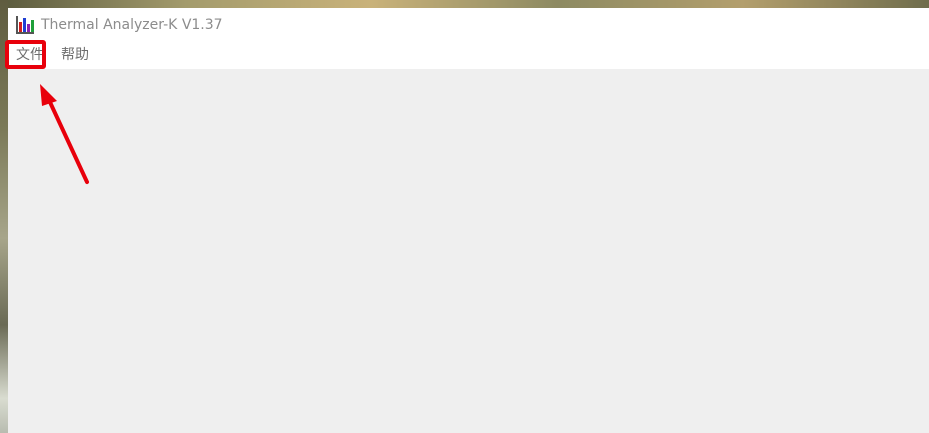 The image size is (929, 433). Describe the element at coordinates (25, 25) in the screenshot. I see `bar-chart-app-icon` at that location.